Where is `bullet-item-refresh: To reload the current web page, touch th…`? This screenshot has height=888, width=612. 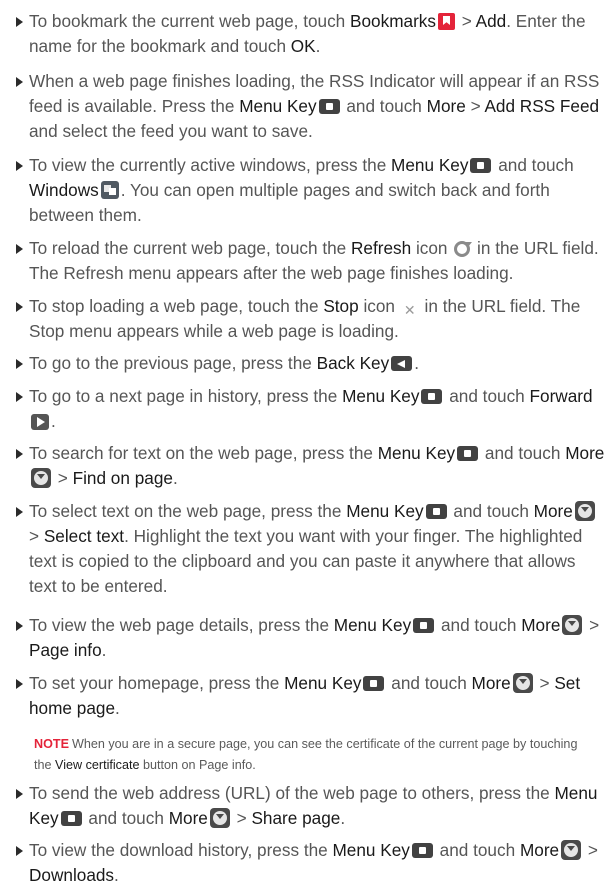
bullet-item-refresh: To reload the current web page, touch th… is located at coordinates (311, 261).